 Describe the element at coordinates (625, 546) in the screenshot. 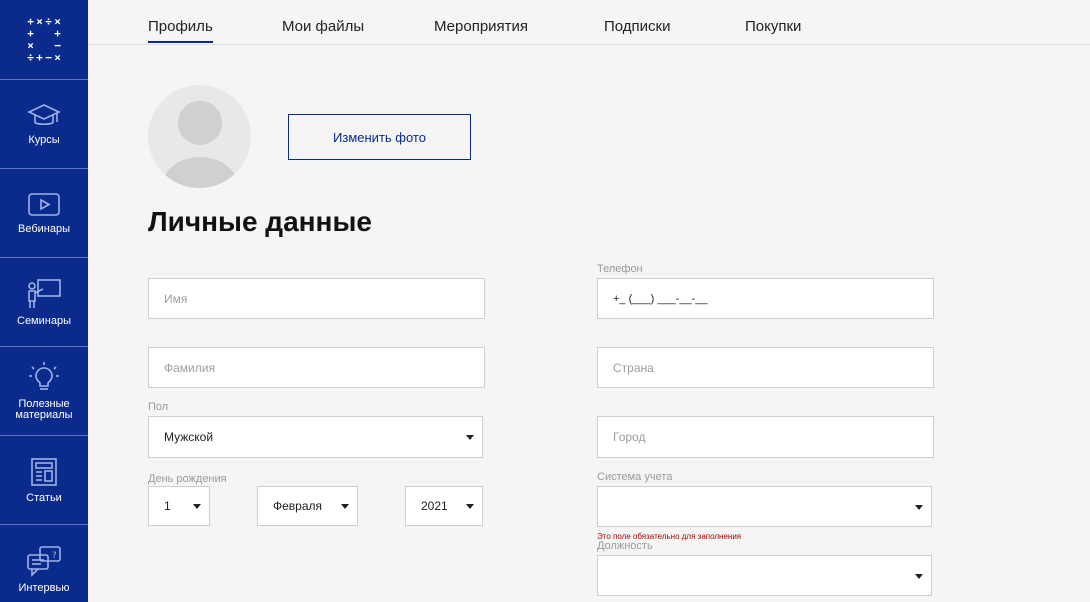

I see `position-label: Должность` at that location.